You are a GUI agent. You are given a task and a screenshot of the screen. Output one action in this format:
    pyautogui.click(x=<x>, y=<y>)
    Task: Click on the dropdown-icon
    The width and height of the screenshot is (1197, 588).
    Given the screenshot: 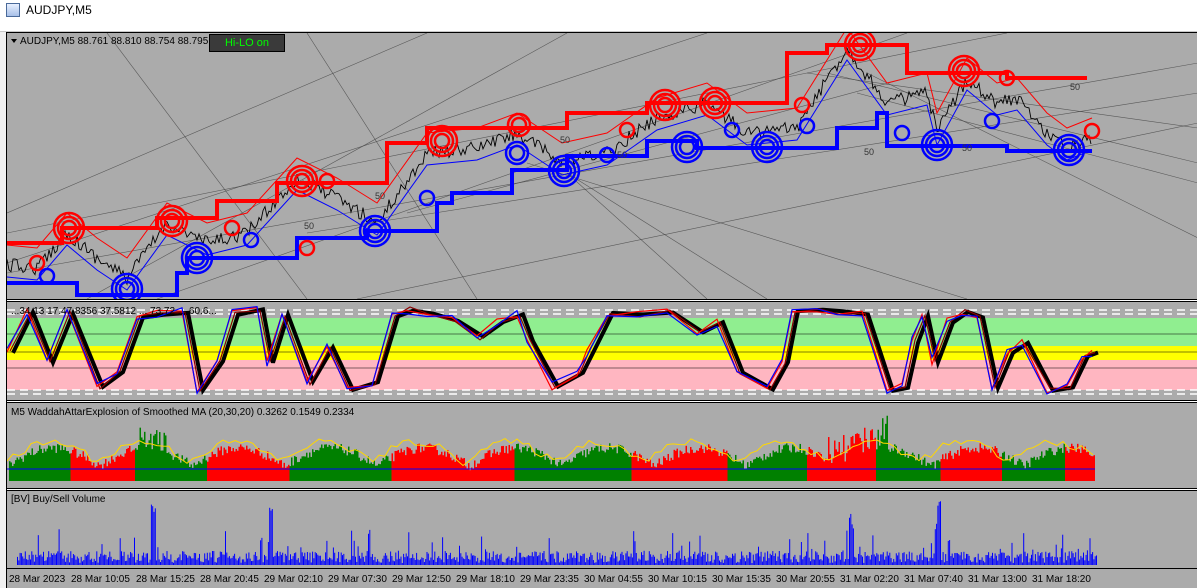 What is the action you would take?
    pyautogui.click(x=14, y=41)
    